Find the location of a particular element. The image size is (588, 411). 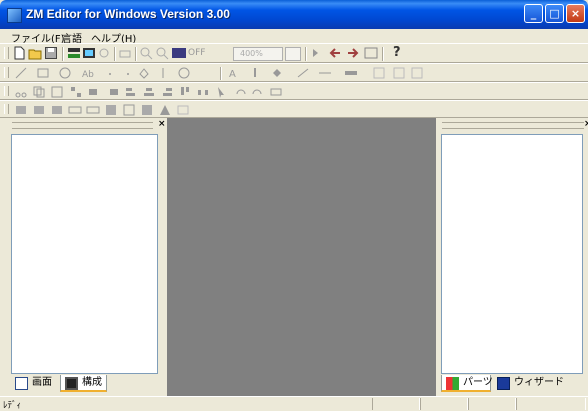

zoom-out-icon is located at coordinates (146, 53).